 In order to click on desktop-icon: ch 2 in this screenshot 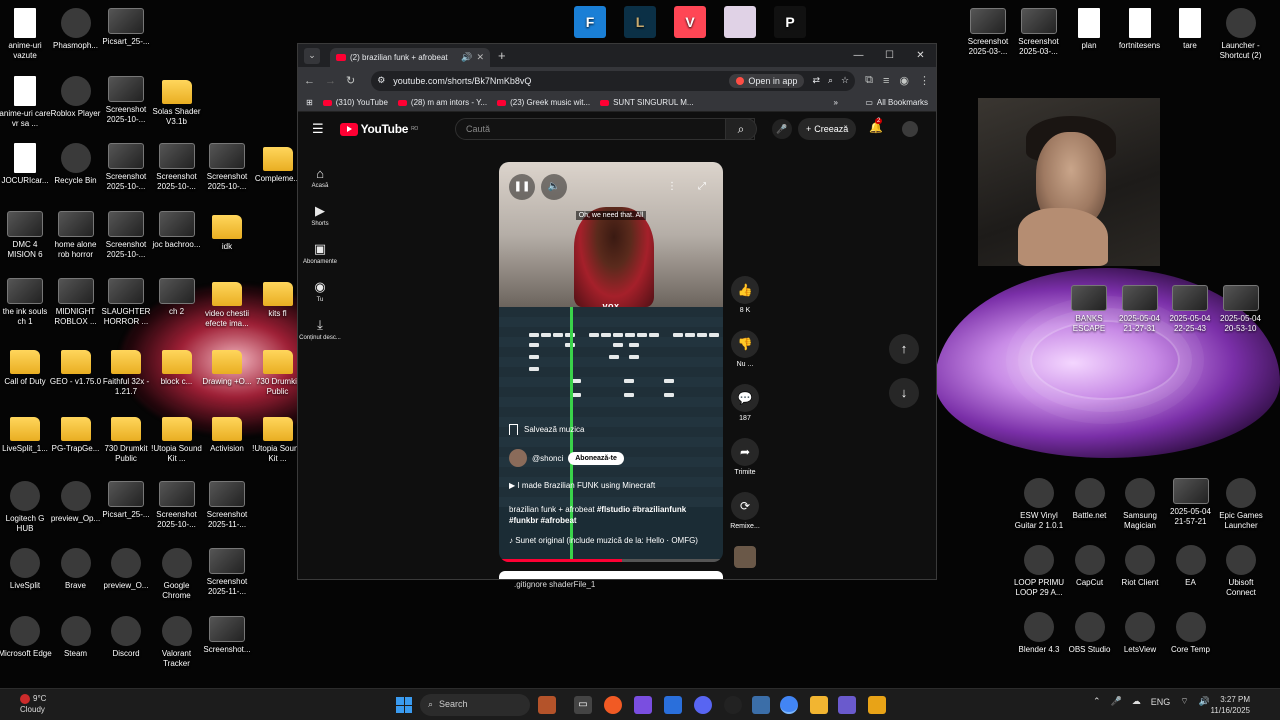, I will do `click(177, 297)`.